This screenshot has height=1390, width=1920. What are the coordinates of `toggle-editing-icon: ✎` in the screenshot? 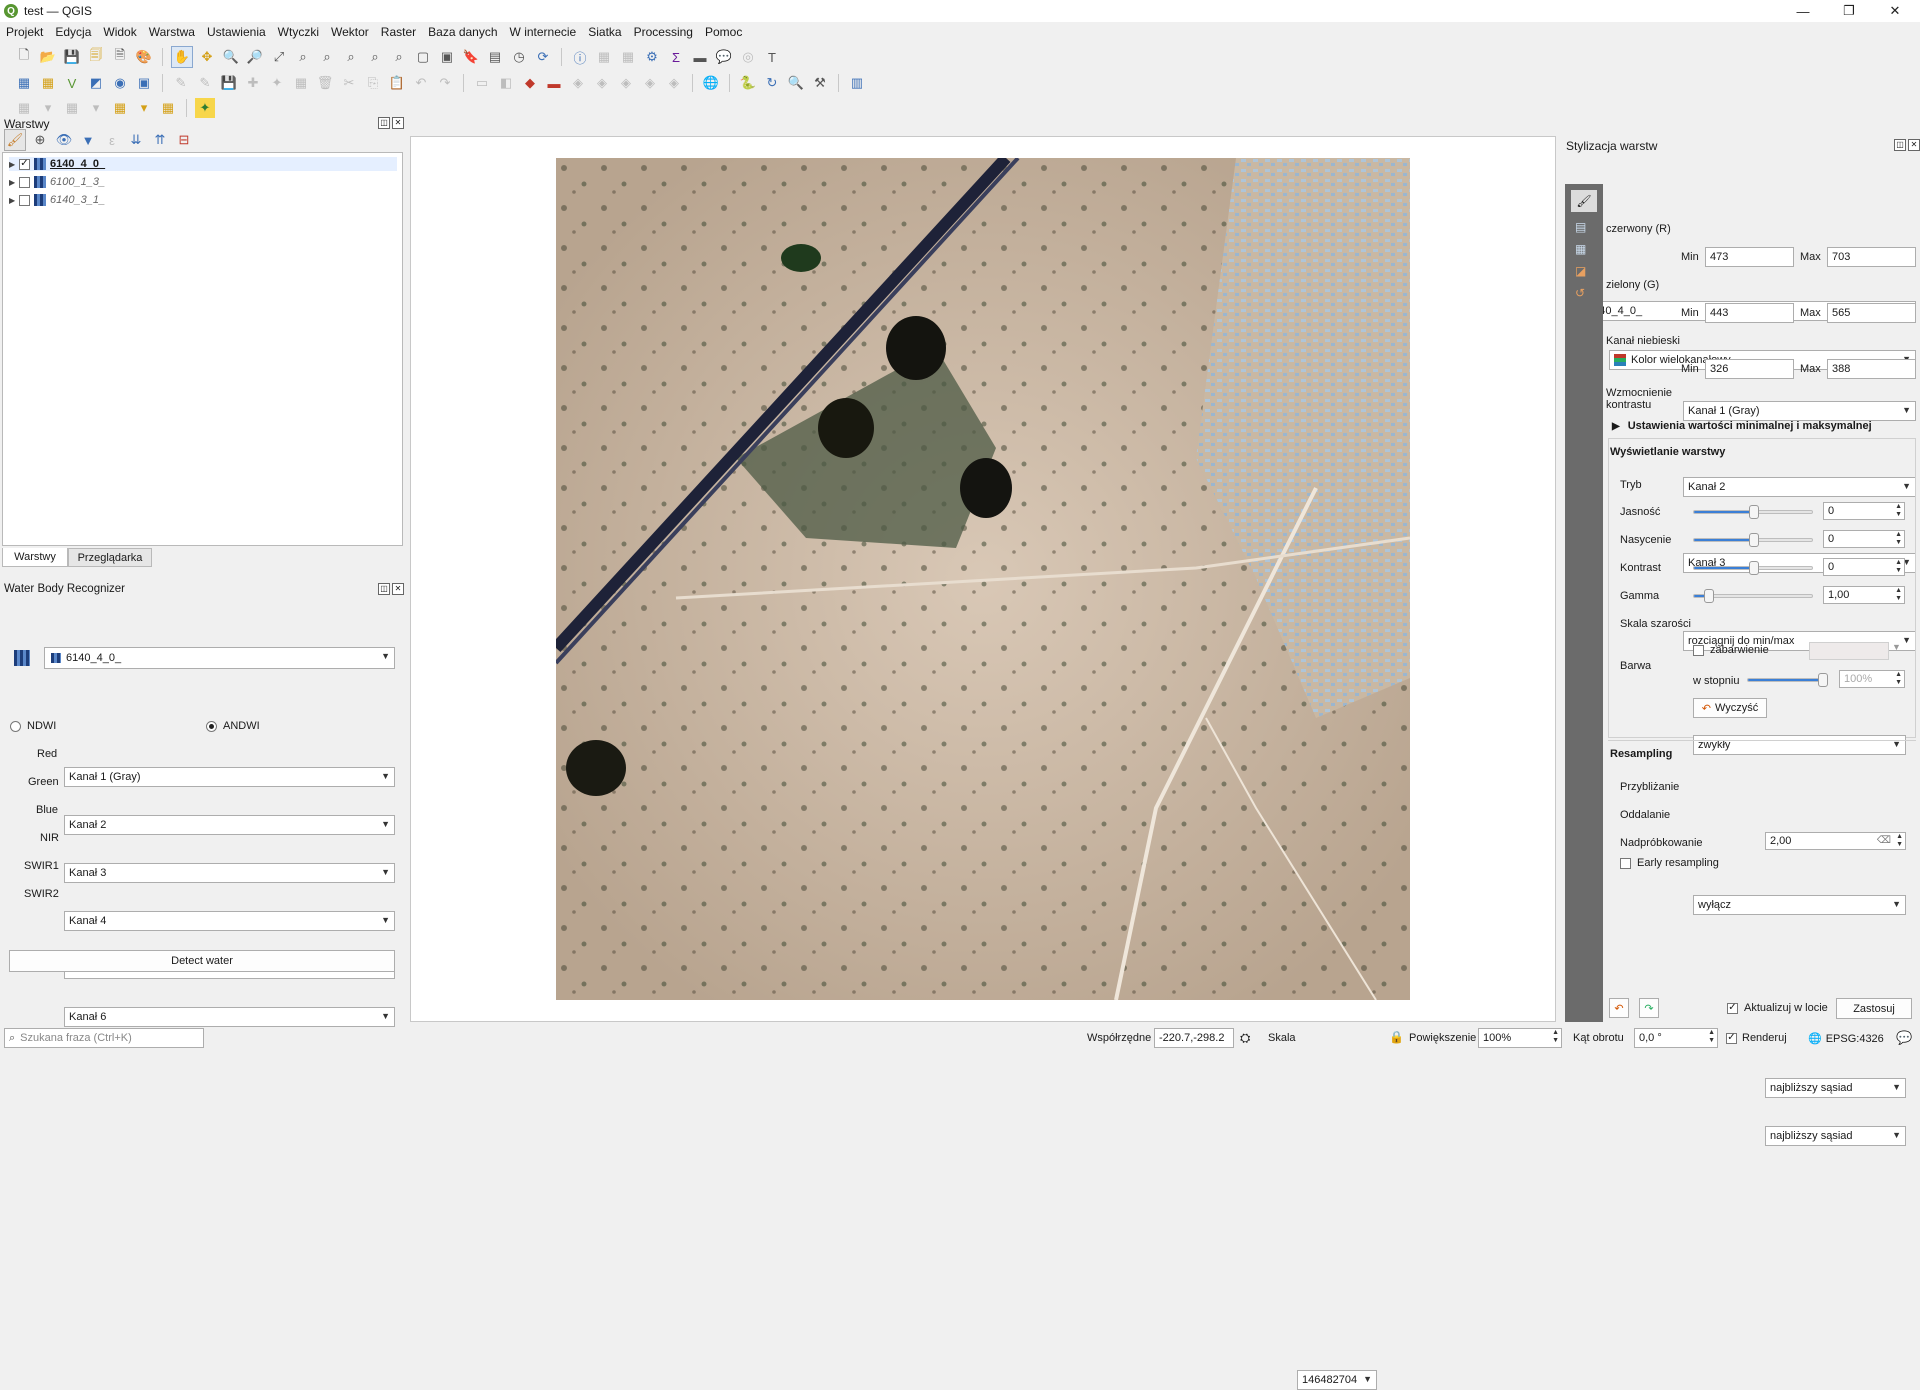 It's located at (205, 83).